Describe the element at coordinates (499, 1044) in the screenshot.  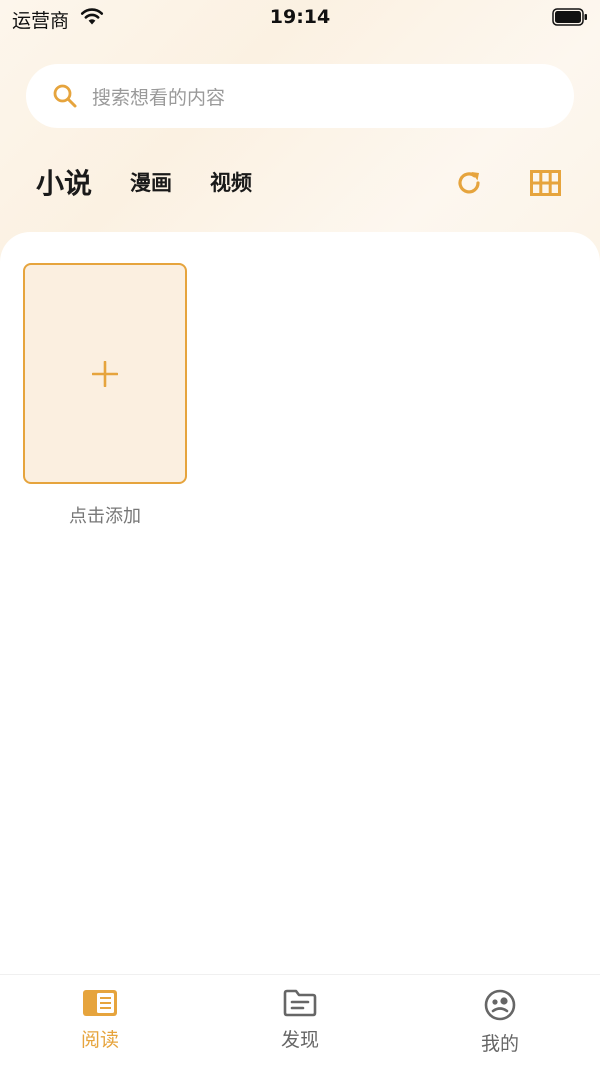
I see `bottom-tab-mine-label: 我的` at that location.